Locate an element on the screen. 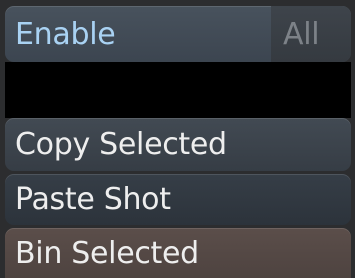 The width and height of the screenshot is (355, 278). enable-scope-dropdown: All is located at coordinates (311, 34).